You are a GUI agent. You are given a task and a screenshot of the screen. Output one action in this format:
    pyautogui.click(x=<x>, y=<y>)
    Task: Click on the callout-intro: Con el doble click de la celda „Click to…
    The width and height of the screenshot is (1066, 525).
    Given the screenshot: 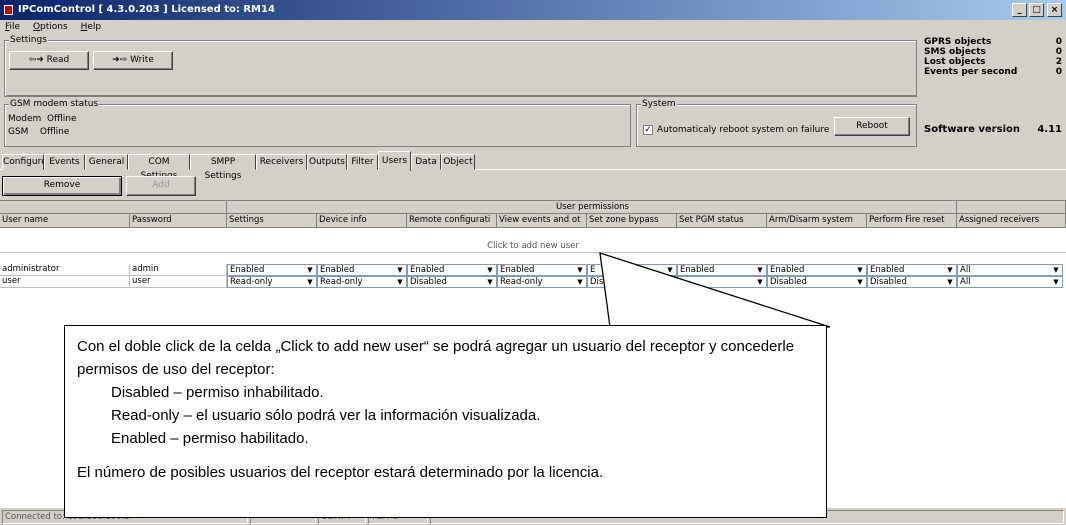 What is the action you would take?
    pyautogui.click(x=436, y=358)
    